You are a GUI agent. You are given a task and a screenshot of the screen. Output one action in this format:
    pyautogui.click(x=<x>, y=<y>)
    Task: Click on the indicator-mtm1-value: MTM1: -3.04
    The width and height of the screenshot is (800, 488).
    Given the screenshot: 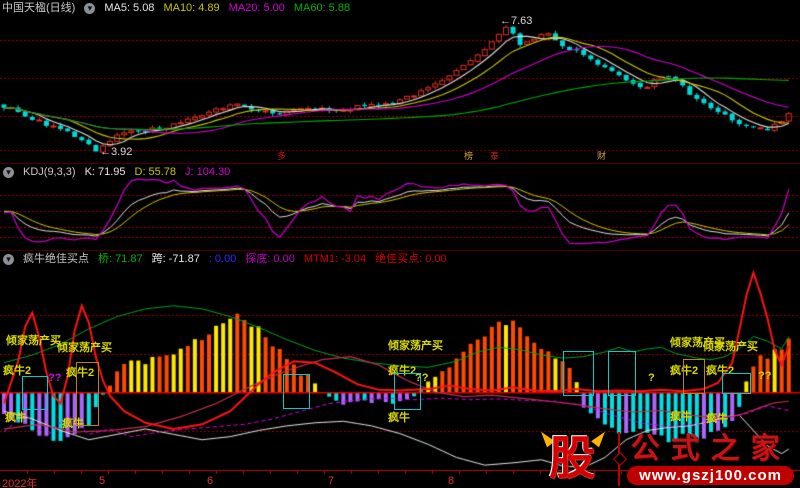 What is the action you would take?
    pyautogui.click(x=335, y=259)
    